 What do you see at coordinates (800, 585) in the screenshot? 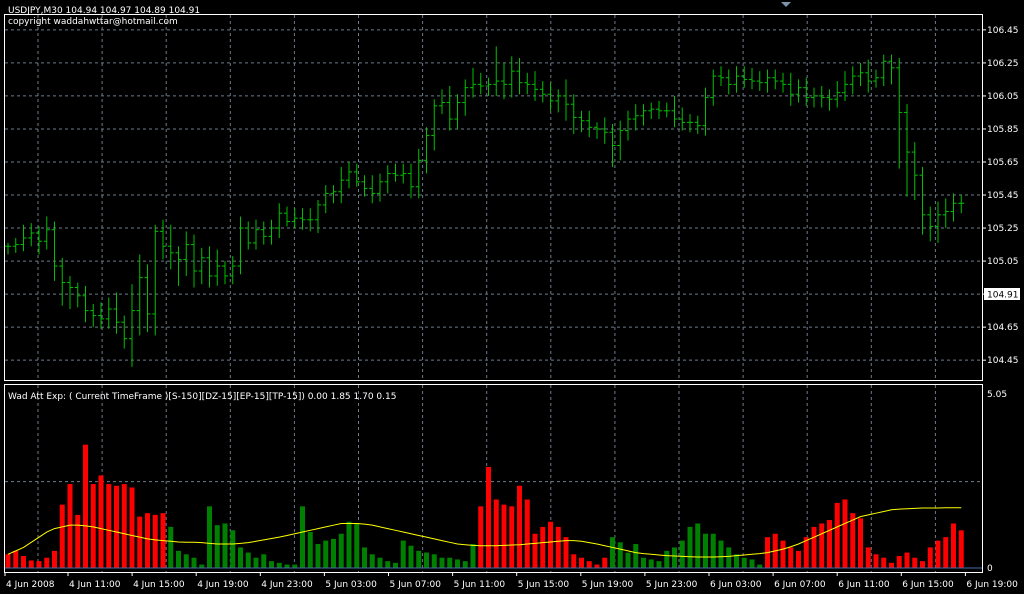
I see `time-tick-label: 6 Jun 07:00` at bounding box center [800, 585].